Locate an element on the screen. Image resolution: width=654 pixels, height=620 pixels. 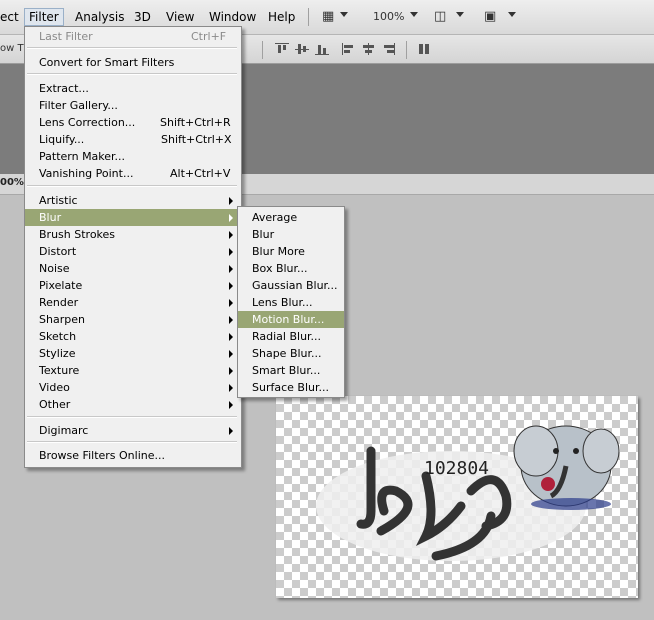
menu-view: View is located at coordinates (180, 17).